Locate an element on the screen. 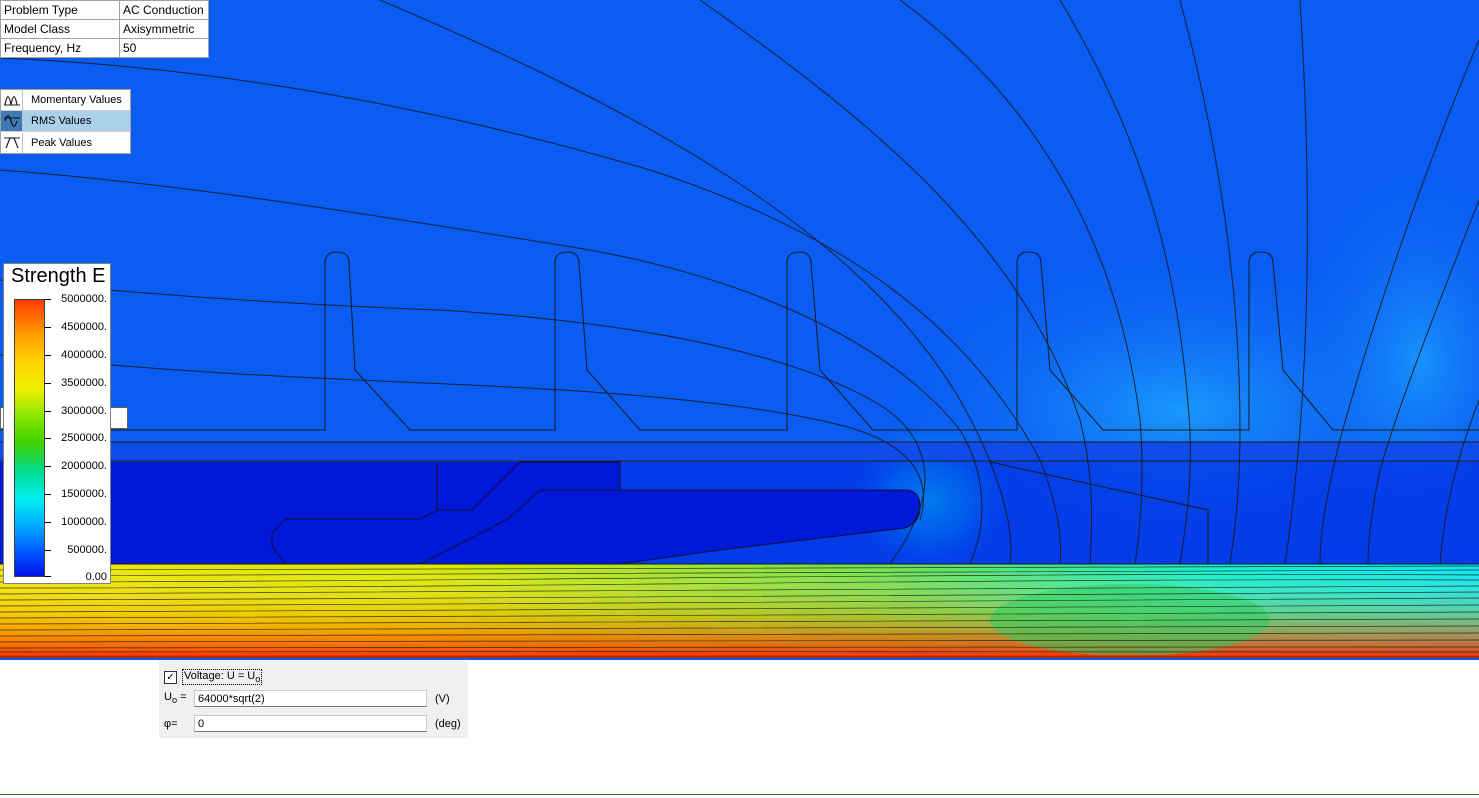 This screenshot has width=1479, height=798. uo-row: Uo = (V) is located at coordinates (307, 698).